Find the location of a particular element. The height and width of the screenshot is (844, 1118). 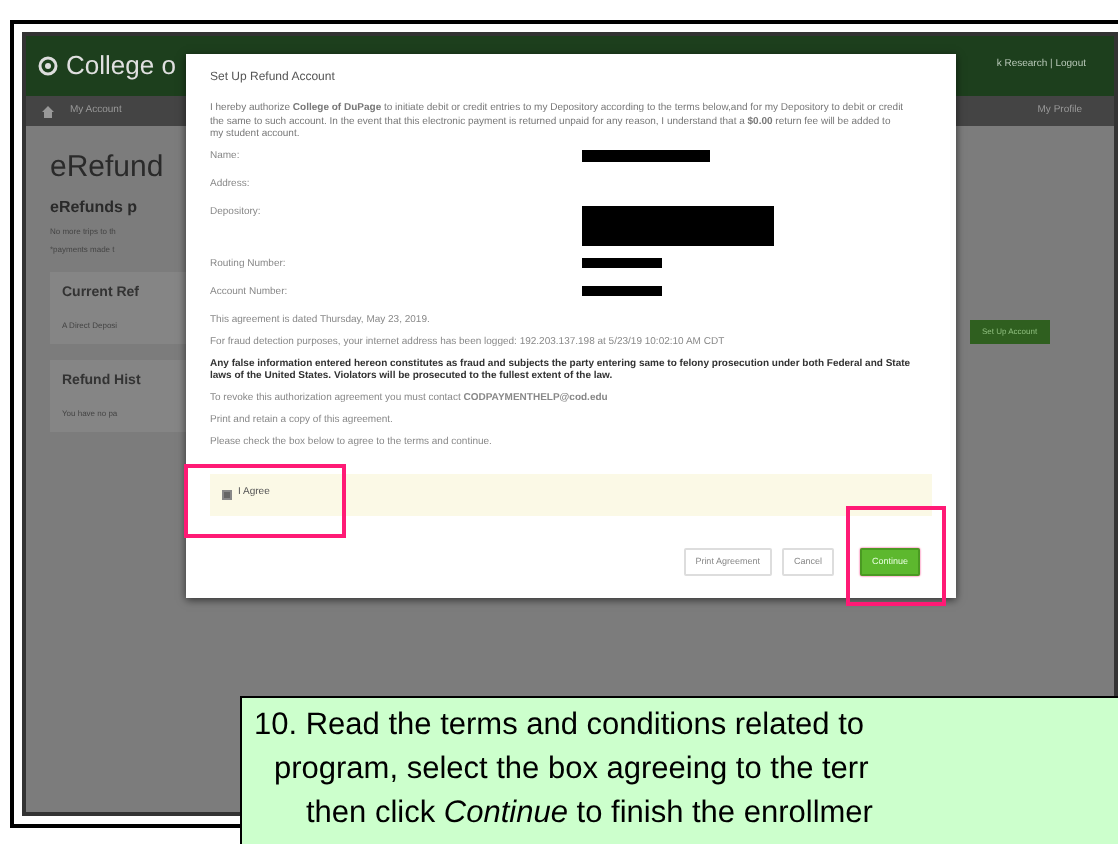

logo-icon is located at coordinates (48, 66).